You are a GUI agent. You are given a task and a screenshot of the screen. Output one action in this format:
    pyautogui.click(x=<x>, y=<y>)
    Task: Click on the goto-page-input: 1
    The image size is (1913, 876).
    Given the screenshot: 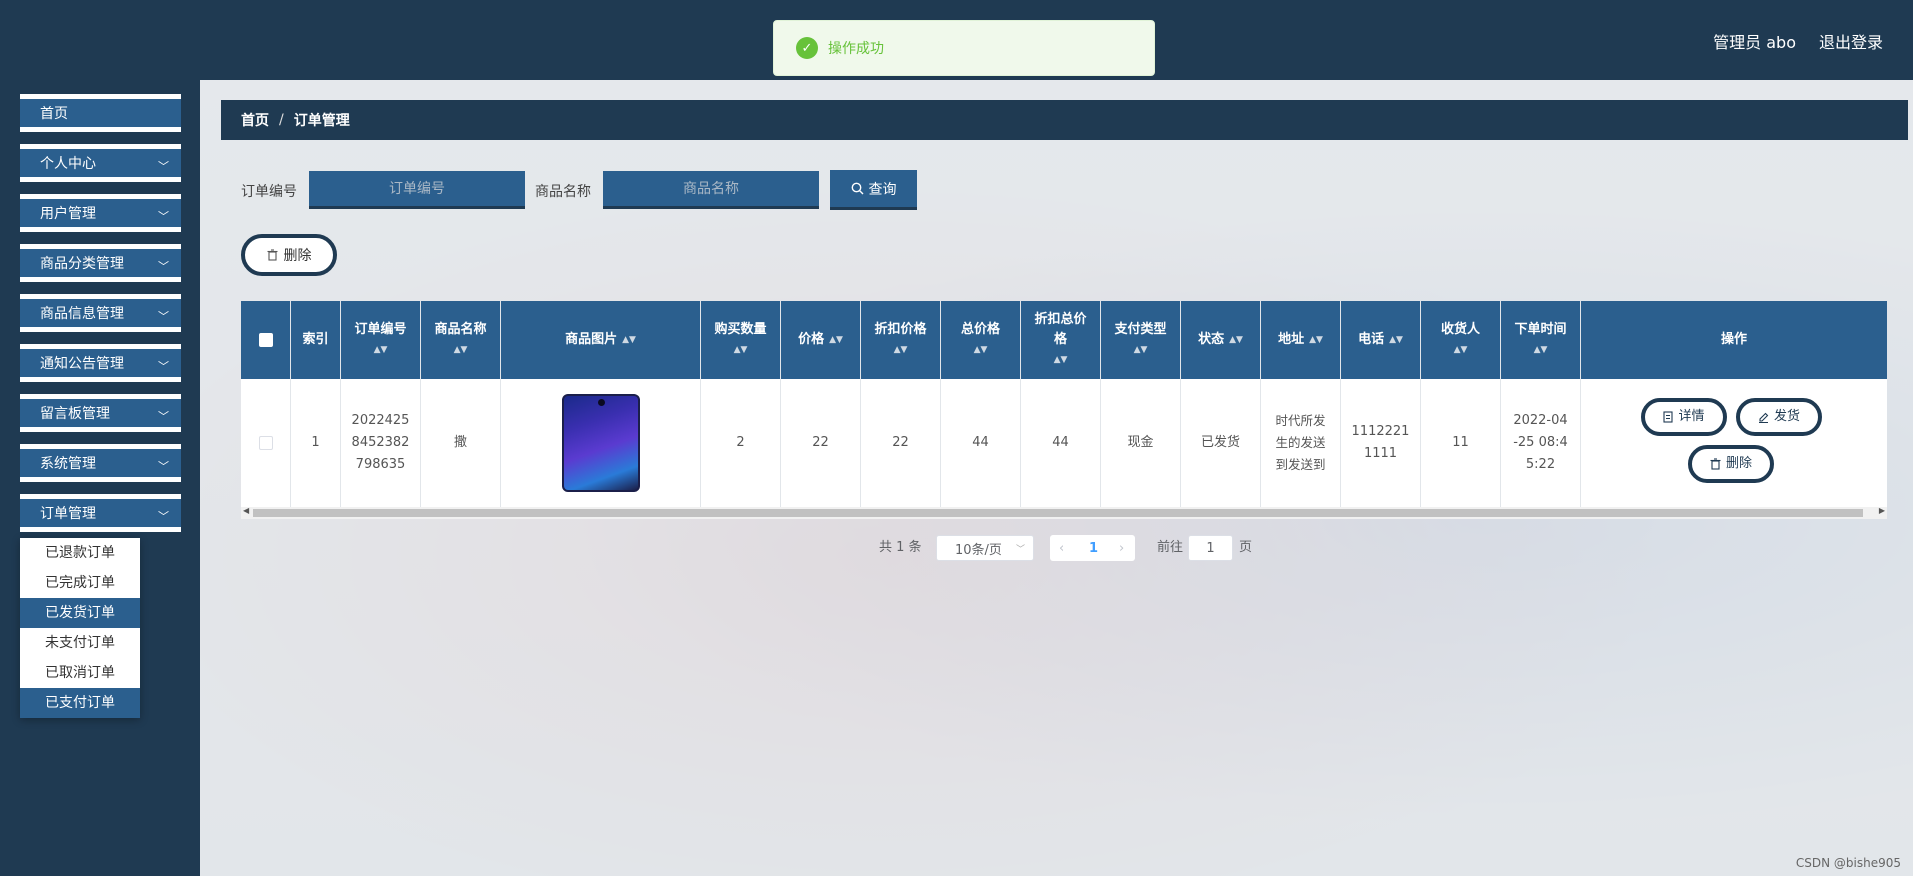 What is the action you would take?
    pyautogui.click(x=1210, y=548)
    